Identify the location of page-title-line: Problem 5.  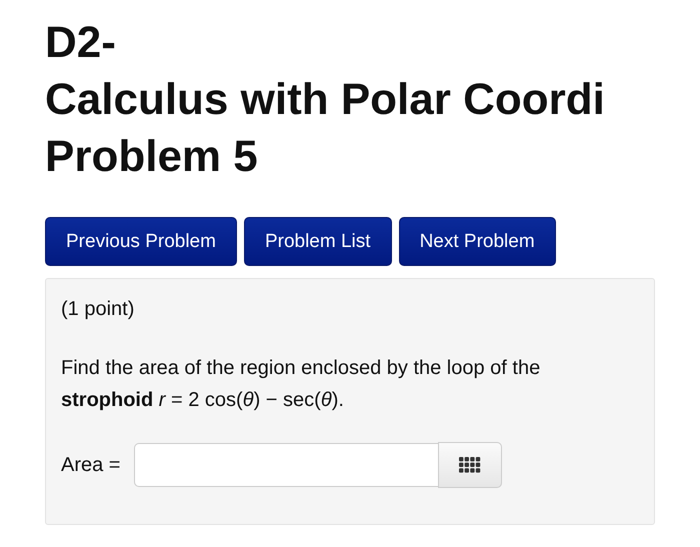
(152, 157).